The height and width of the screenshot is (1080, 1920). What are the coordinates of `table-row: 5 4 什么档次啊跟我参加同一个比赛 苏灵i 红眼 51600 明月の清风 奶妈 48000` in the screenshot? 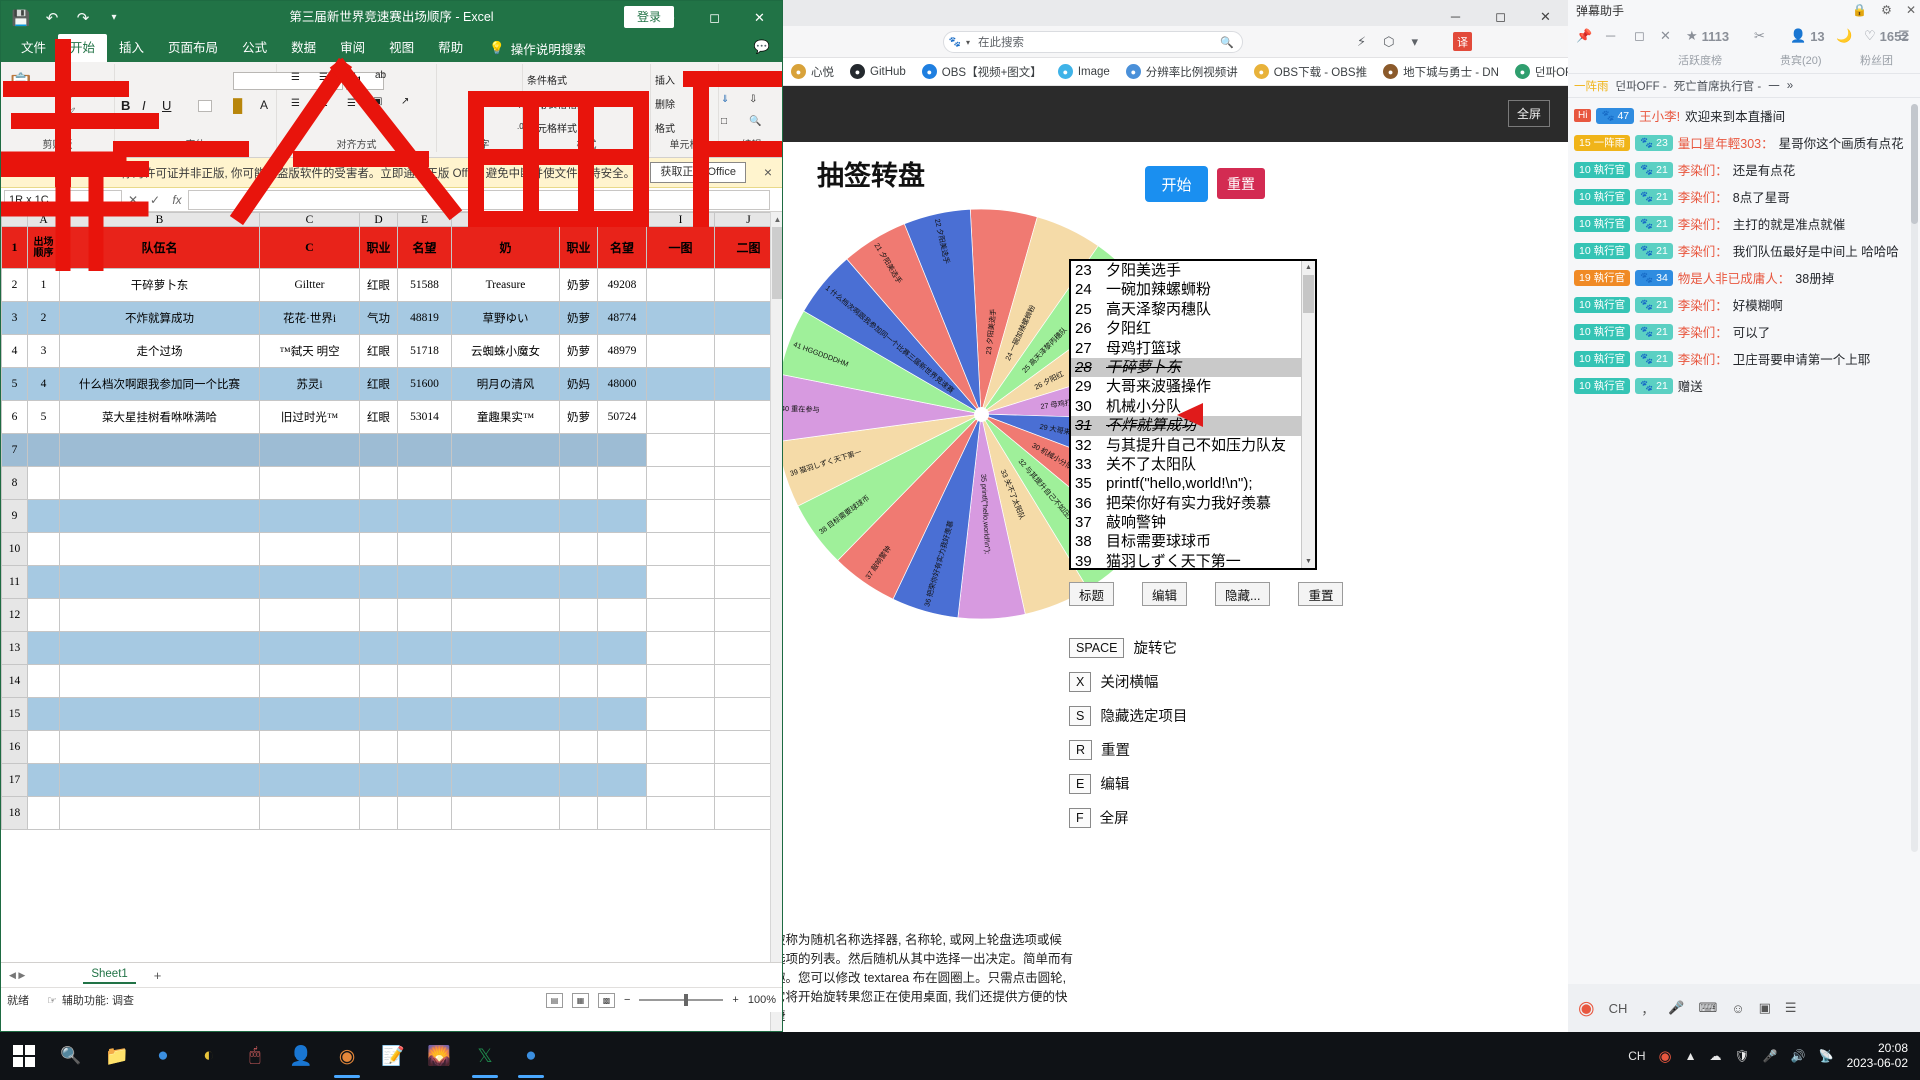 It's located at (391, 384).